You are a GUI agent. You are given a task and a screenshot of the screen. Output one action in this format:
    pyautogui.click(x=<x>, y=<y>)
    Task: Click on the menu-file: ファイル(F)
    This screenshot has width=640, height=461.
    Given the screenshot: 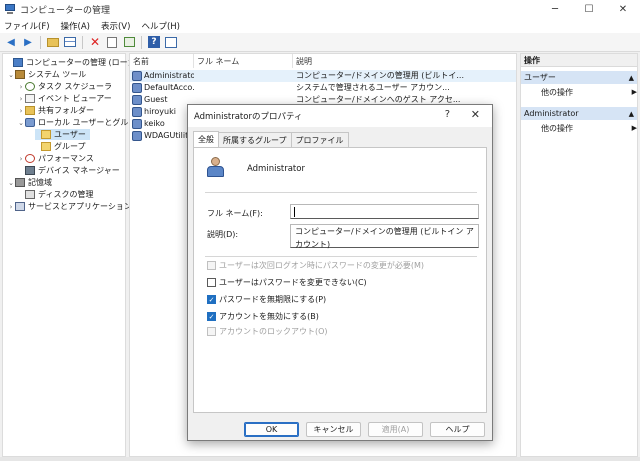 What is the action you would take?
    pyautogui.click(x=27, y=26)
    